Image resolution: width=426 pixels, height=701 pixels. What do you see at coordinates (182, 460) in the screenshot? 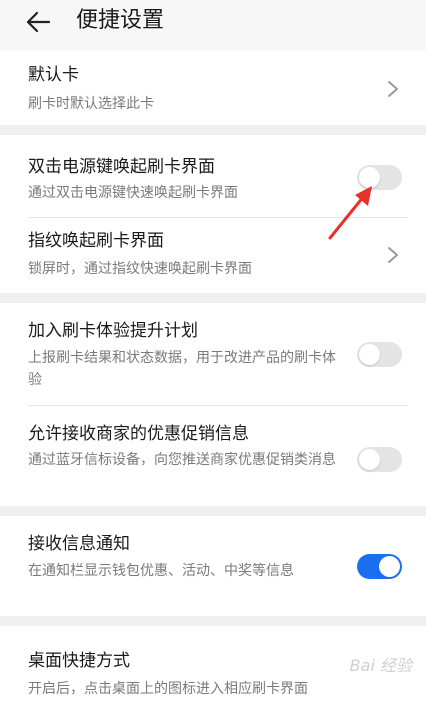
I see `merchant-promo-subtitle: 通过蓝牙信标设备，向您推送商家优惠促销类消息` at bounding box center [182, 460].